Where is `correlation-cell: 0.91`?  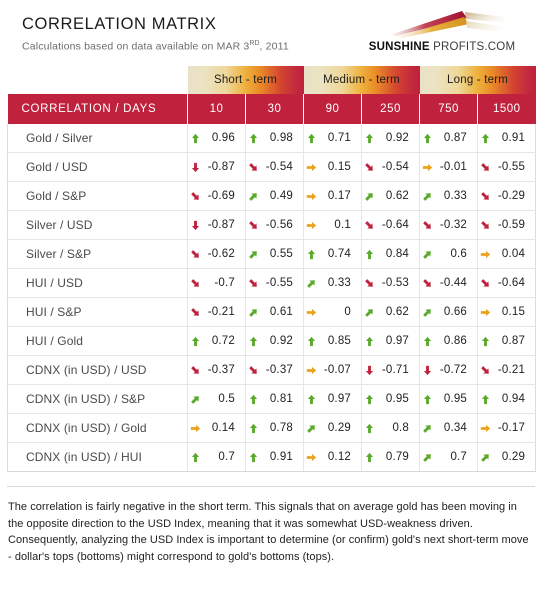 correlation-cell: 0.91 is located at coordinates (275, 457).